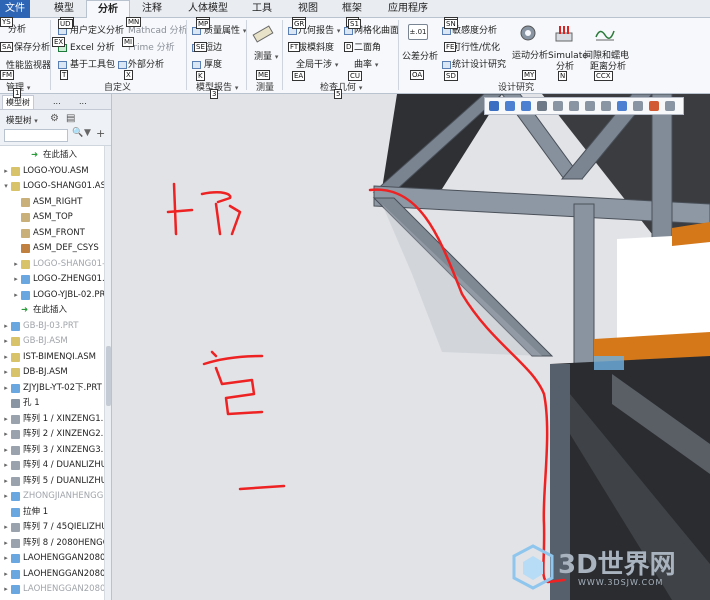 The width and height of the screenshot is (710, 600). What do you see at coordinates (526, 106) in the screenshot?
I see `zoom-out-icon` at bounding box center [526, 106].